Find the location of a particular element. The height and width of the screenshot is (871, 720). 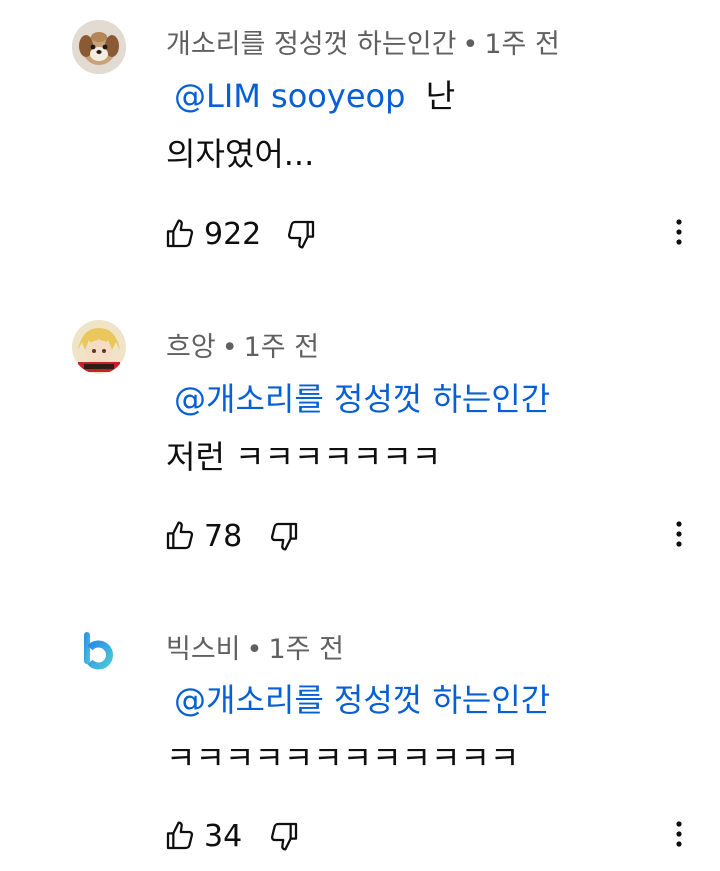

comment-text: @개소리를 정성껏 하는인간 ㅋㅋㅋㅋㅋㅋㅋㅋㅋㅋㅋㅋ is located at coordinates (358, 729).